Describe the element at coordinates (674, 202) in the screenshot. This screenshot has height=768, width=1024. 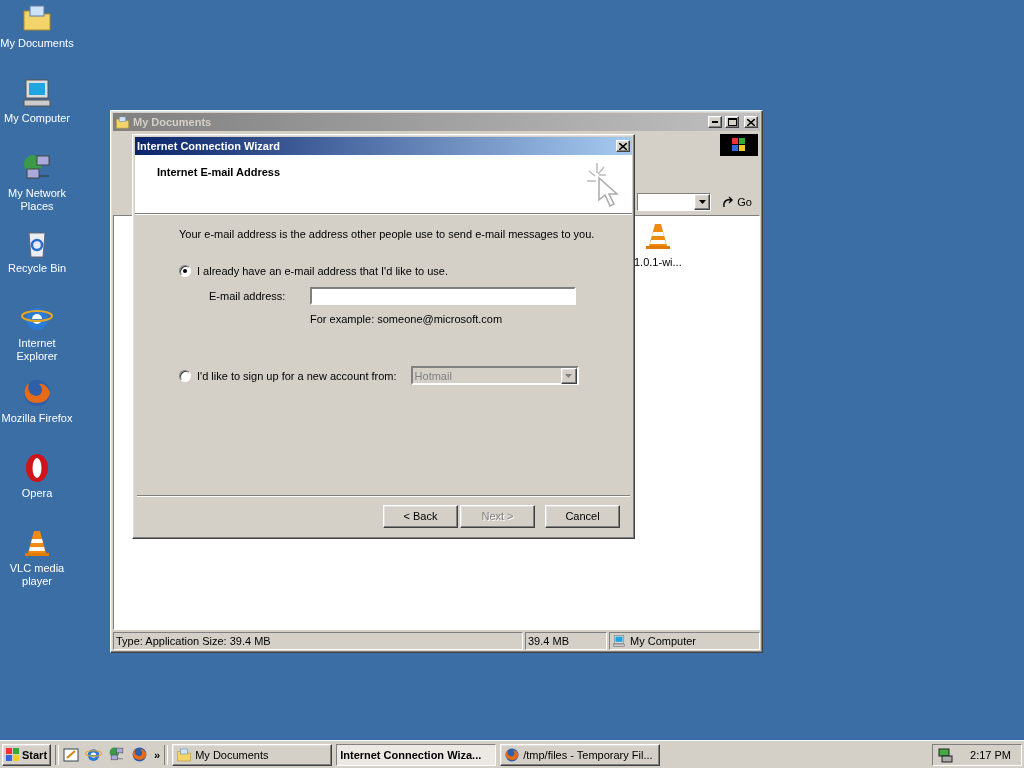
I see `address-field` at that location.